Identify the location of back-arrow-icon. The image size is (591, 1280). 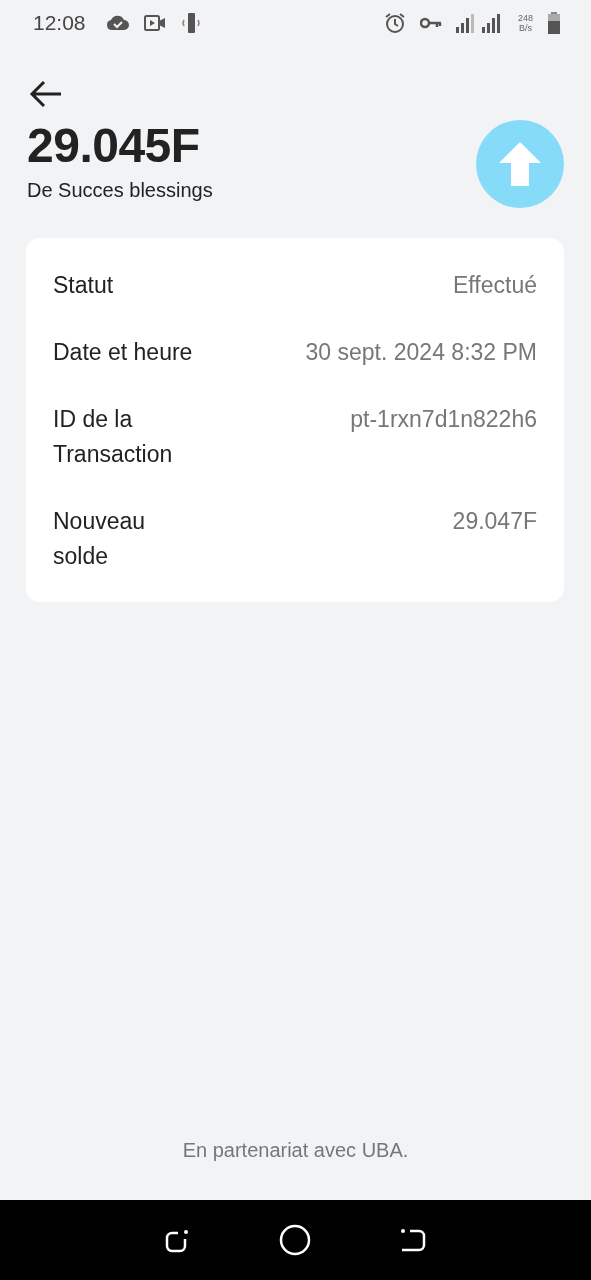
(46, 94).